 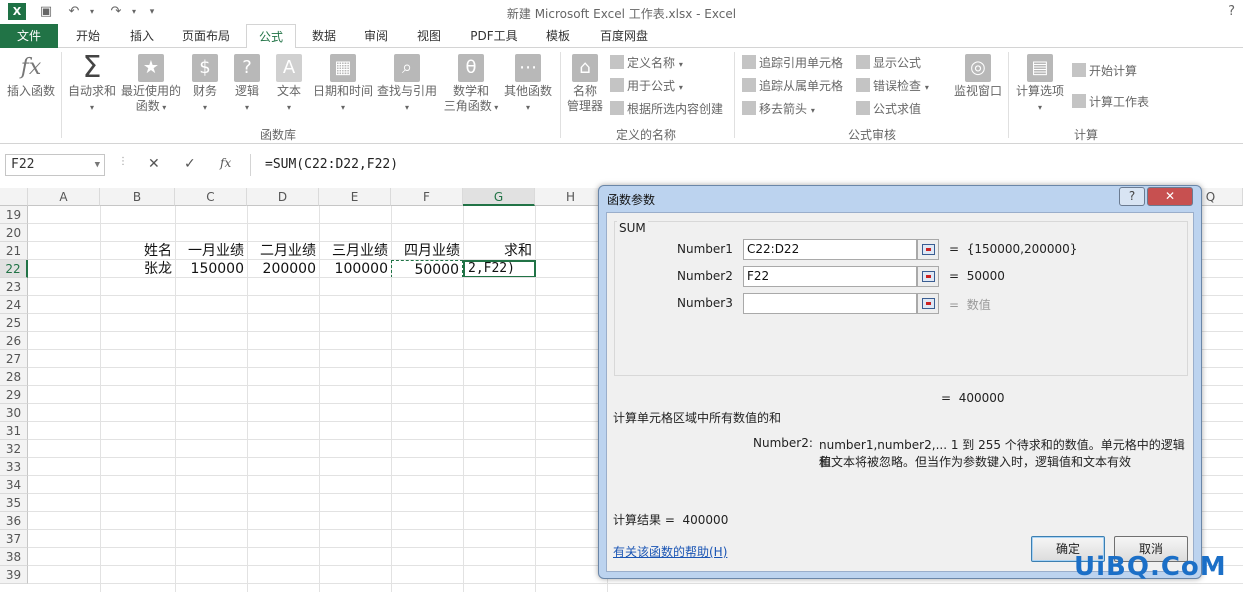 I want to click on cell-f22: 50000, so click(x=427, y=269).